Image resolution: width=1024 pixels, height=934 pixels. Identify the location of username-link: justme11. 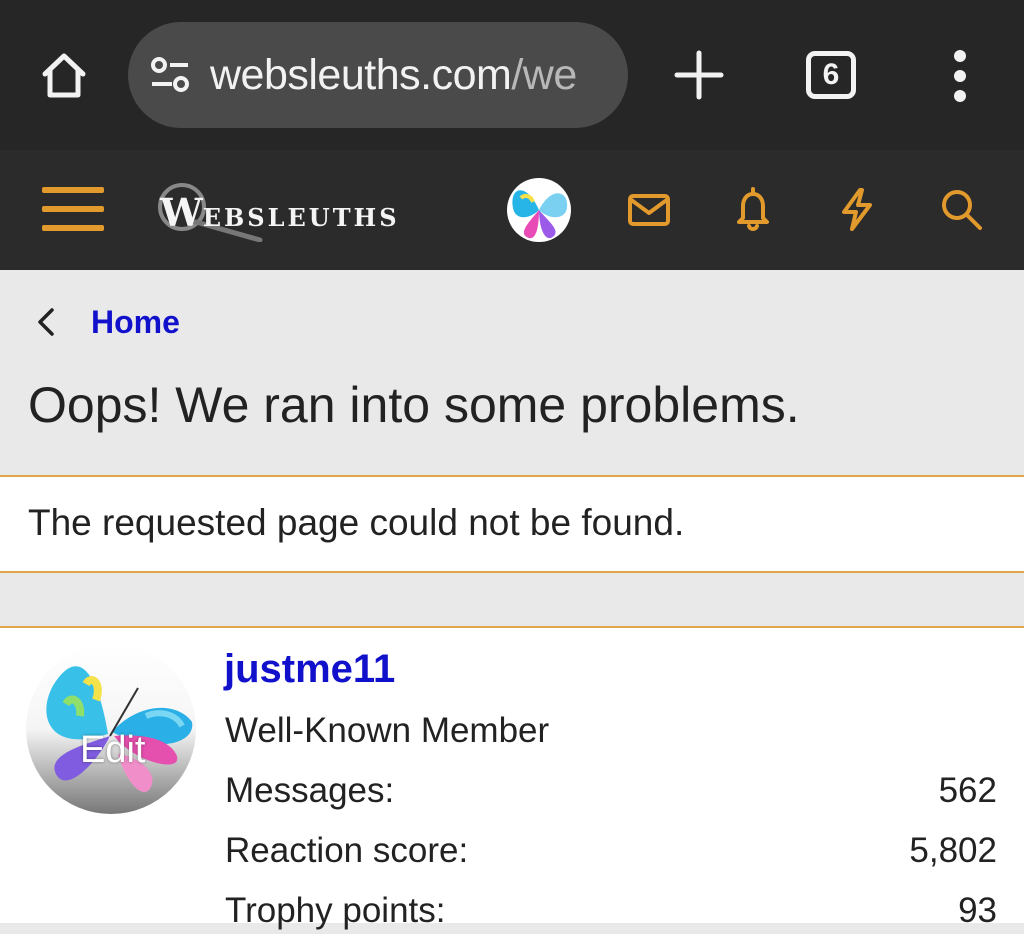
(309, 669).